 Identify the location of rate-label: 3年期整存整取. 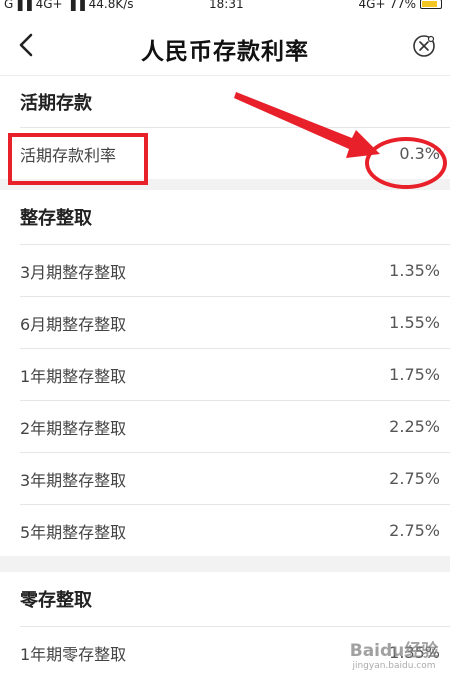
(73, 480).